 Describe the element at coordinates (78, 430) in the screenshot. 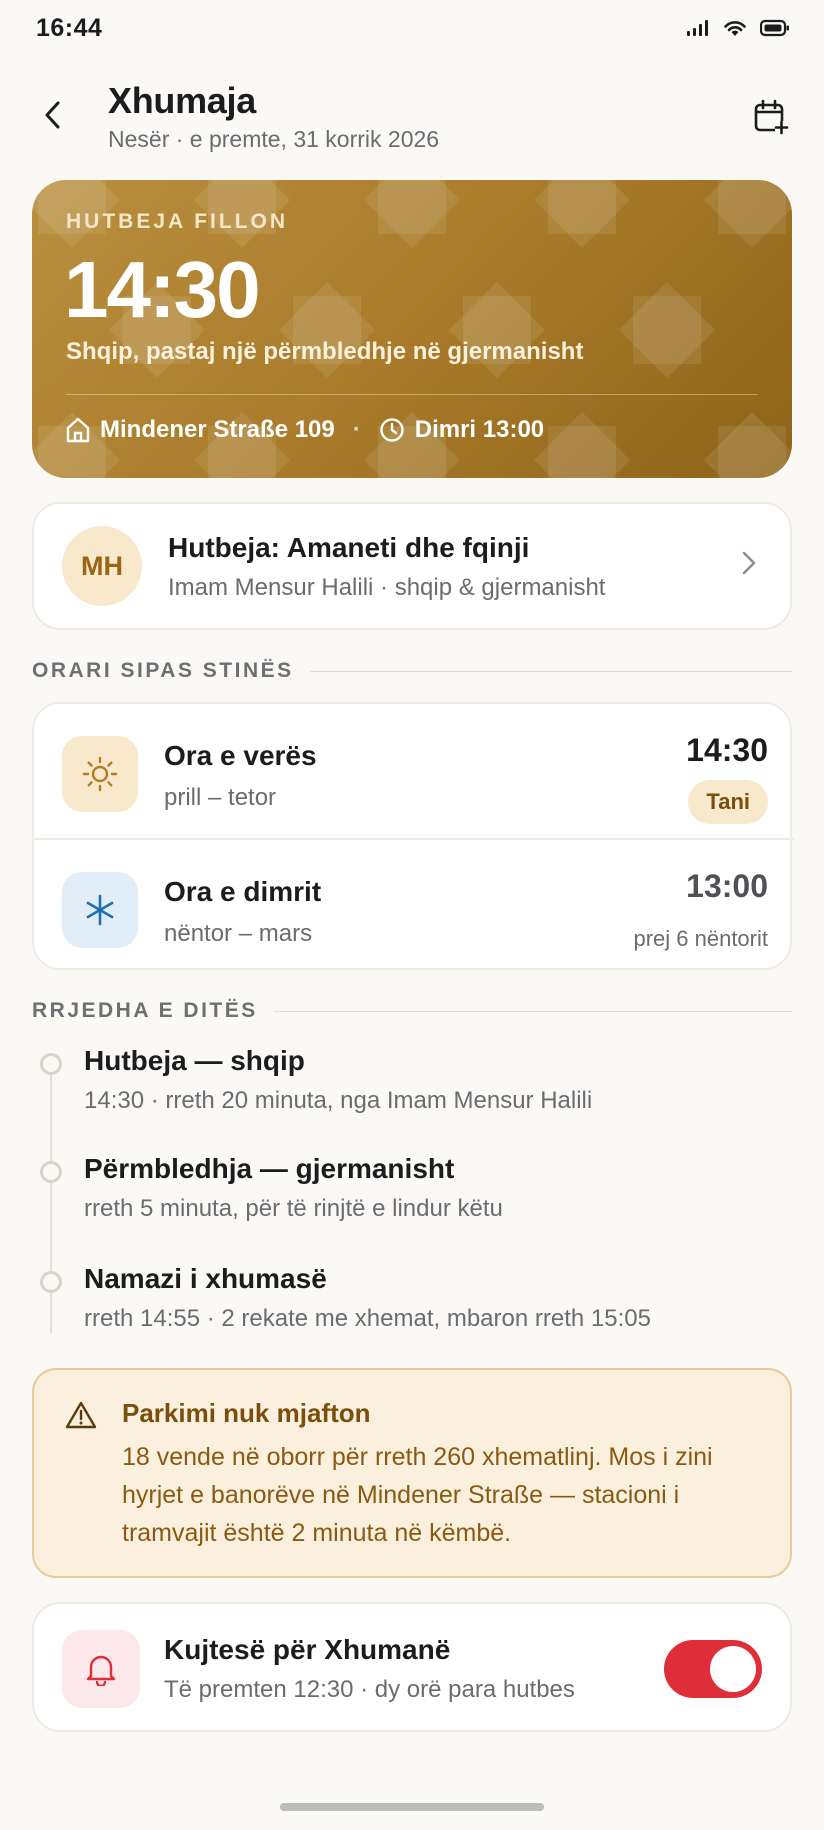

I see `home-icon` at that location.